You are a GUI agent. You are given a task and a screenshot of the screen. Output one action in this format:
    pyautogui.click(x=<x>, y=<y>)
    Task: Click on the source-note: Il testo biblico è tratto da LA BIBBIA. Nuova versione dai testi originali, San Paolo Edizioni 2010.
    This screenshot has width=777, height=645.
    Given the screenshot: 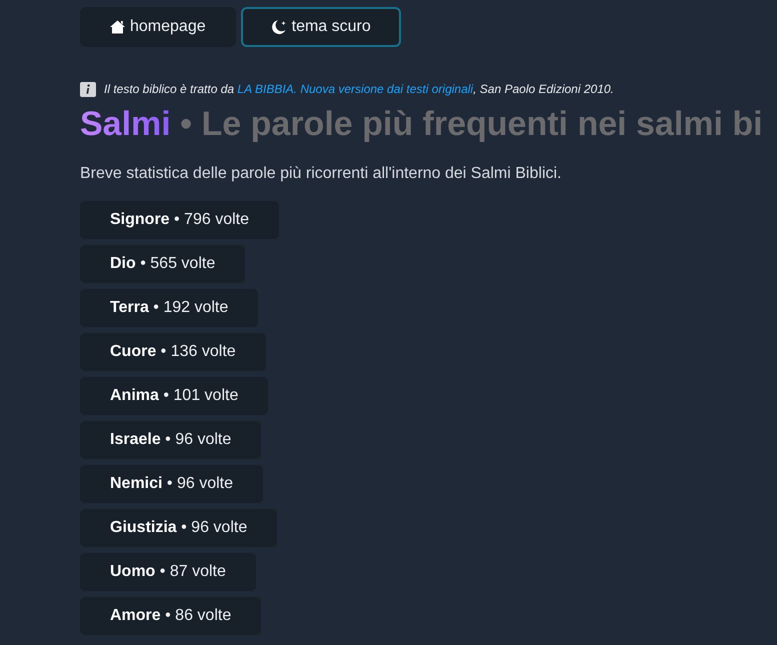 What is the action you would take?
    pyautogui.click(x=359, y=89)
    